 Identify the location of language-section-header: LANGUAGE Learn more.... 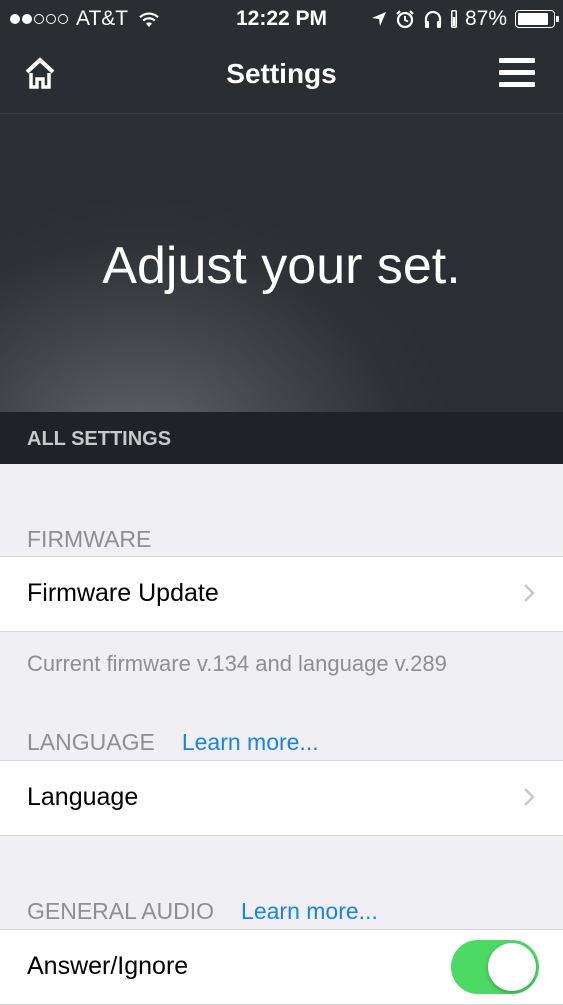
(173, 742).